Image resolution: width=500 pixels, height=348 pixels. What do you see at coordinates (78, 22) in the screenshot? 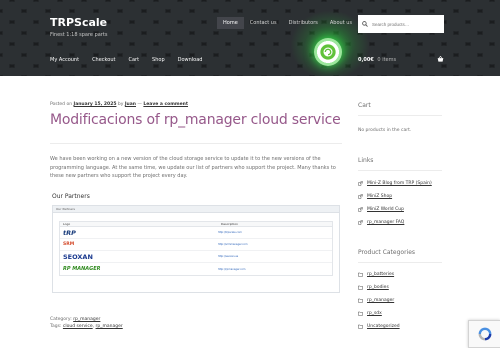
I see `site-title: TRPScale` at bounding box center [78, 22].